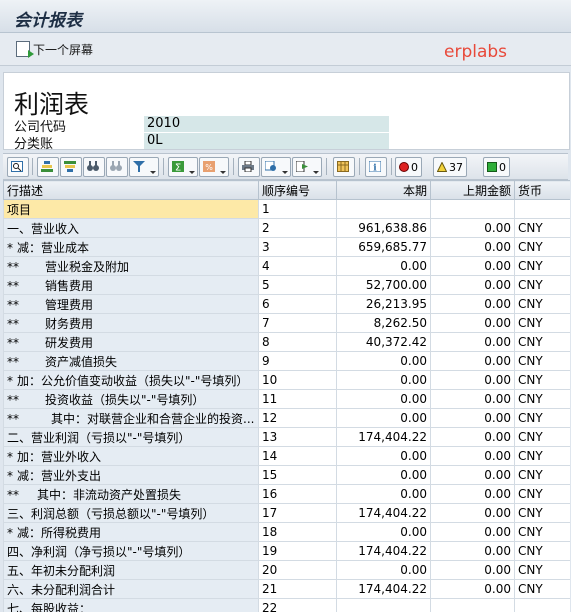 This screenshot has height=612, width=571. Describe the element at coordinates (131, 247) in the screenshot. I see `row-description-cell: * 减：营业成本` at that location.